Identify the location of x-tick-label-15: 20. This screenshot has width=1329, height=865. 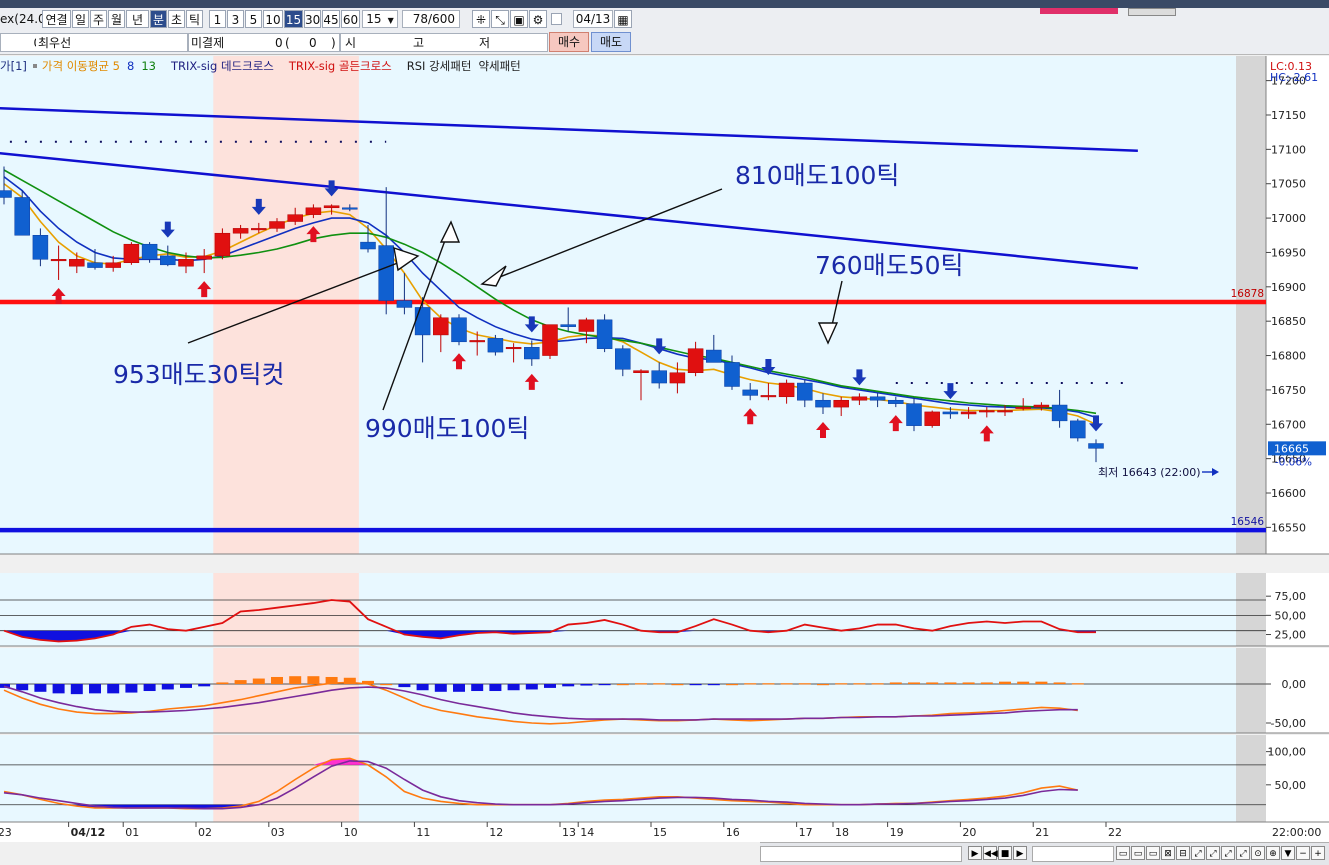
(969, 832).